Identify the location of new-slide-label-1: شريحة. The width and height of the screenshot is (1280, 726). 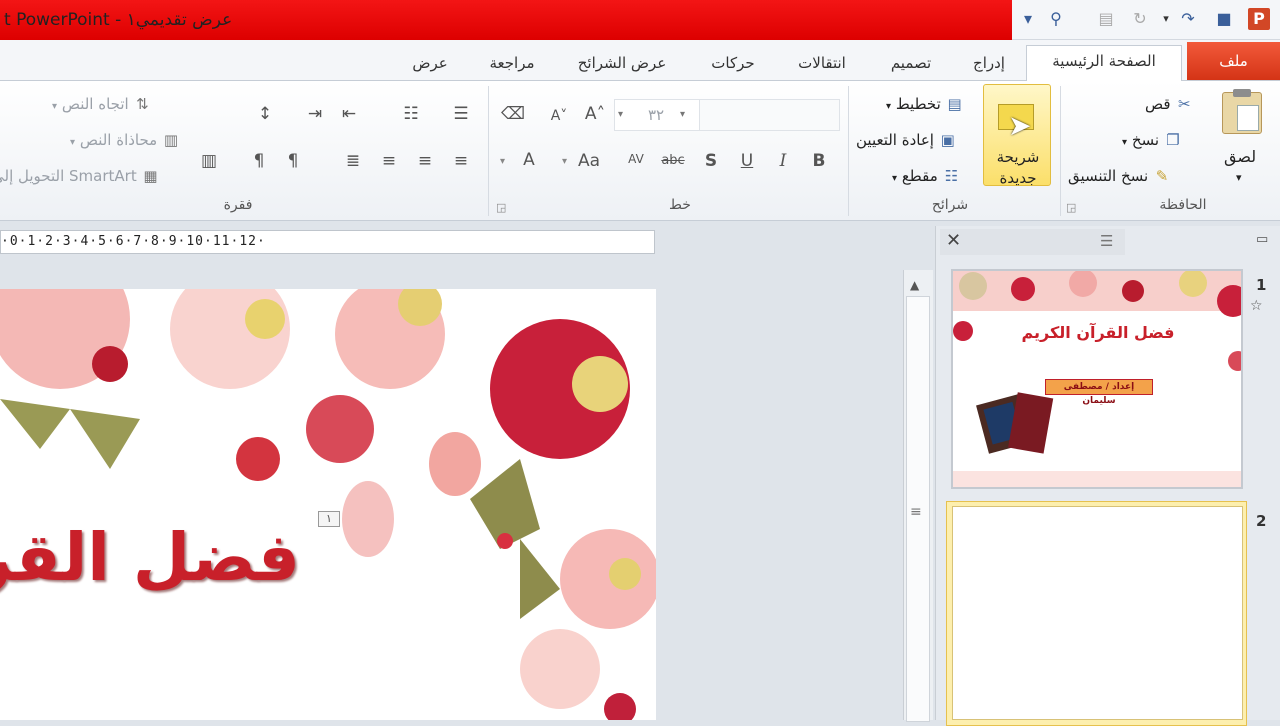
(1018, 157).